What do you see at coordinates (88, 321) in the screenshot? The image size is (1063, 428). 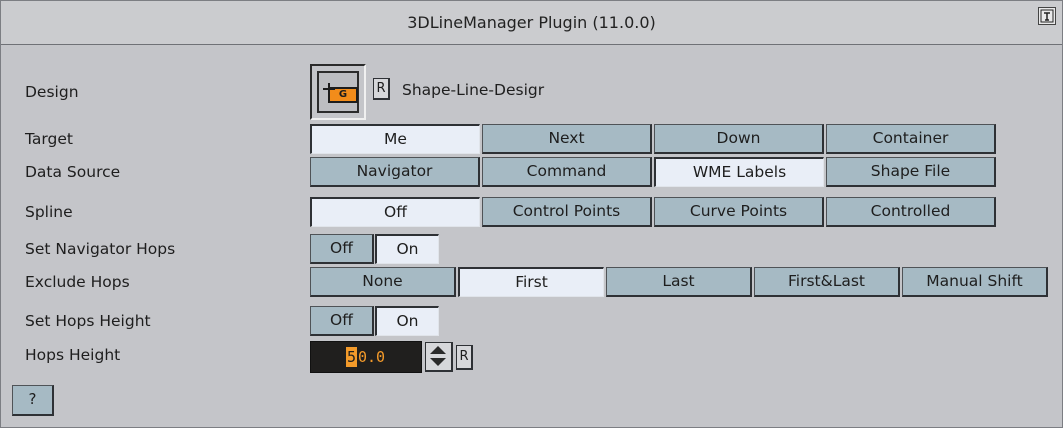 I see `set-hops-height-label: Set Hops Height` at bounding box center [88, 321].